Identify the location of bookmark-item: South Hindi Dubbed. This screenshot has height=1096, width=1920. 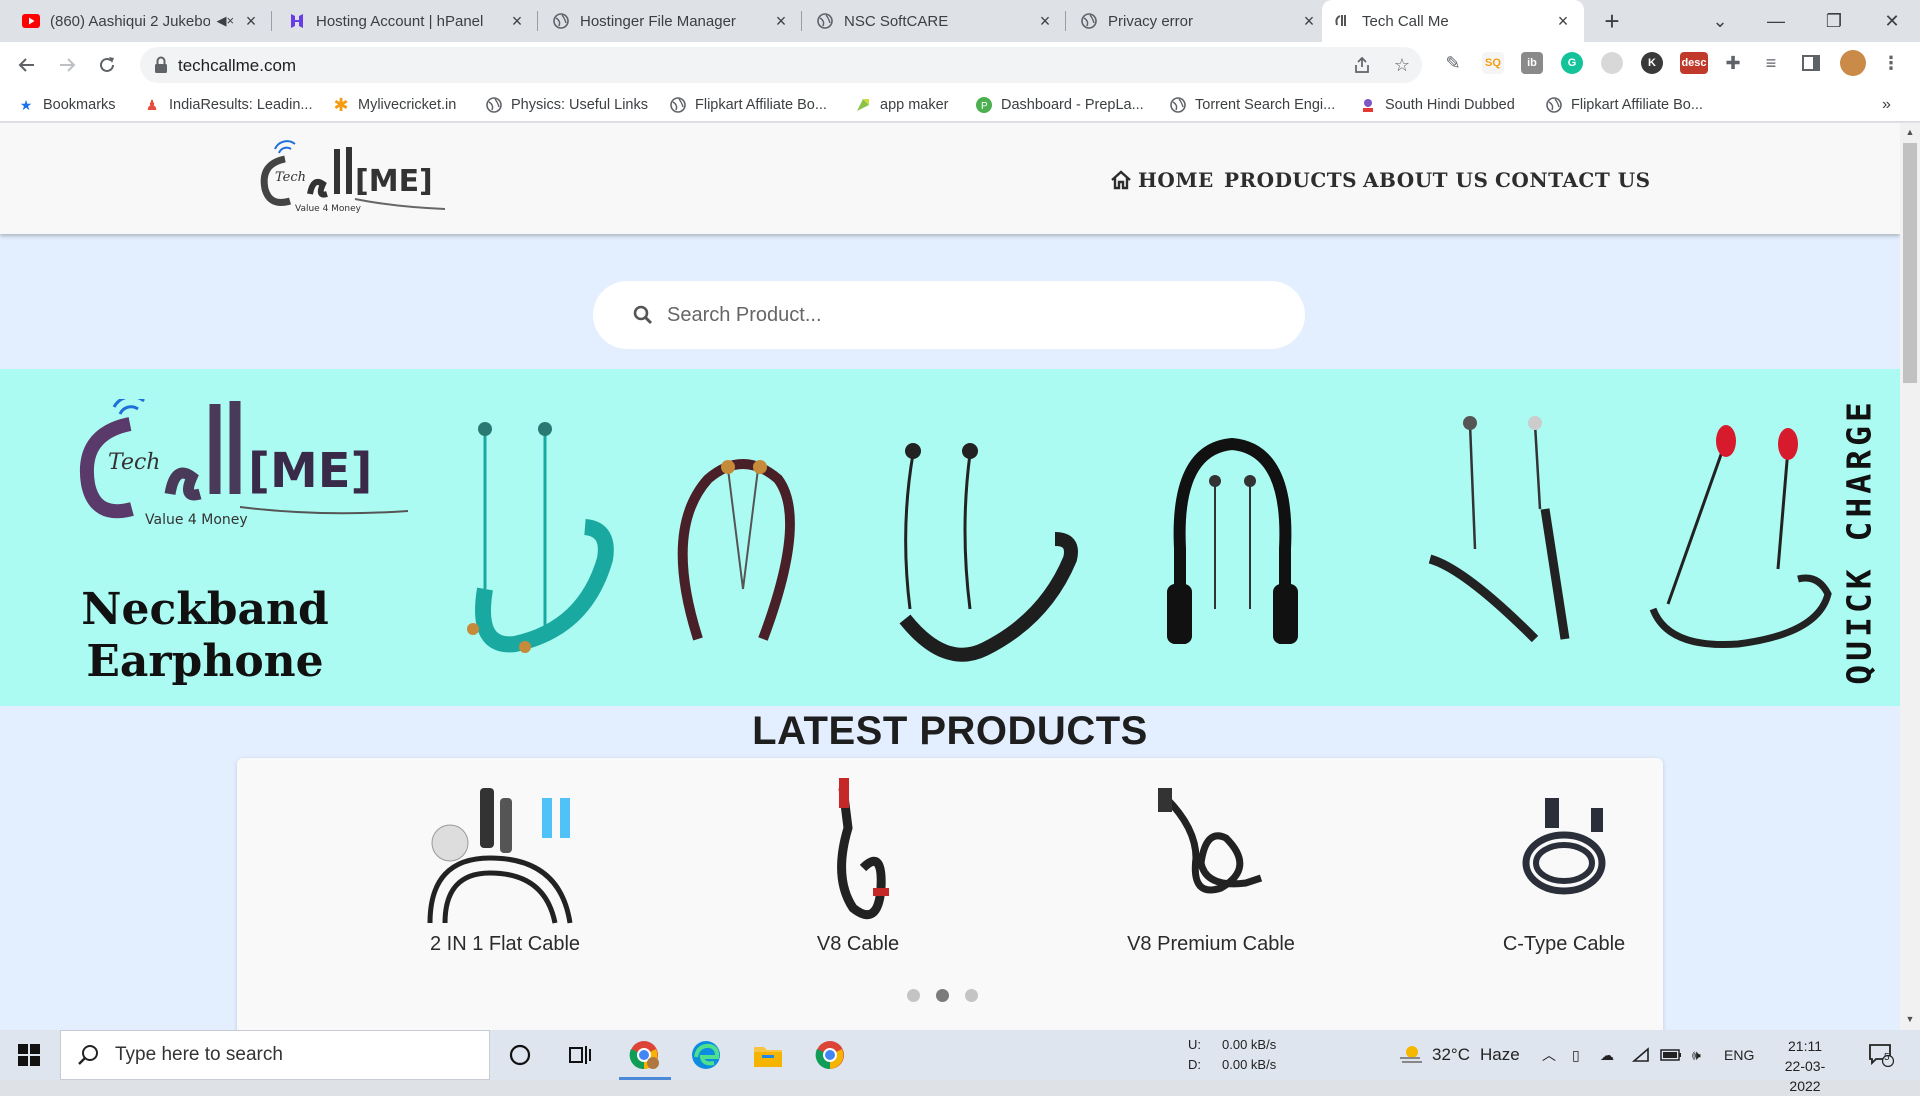
(1437, 105).